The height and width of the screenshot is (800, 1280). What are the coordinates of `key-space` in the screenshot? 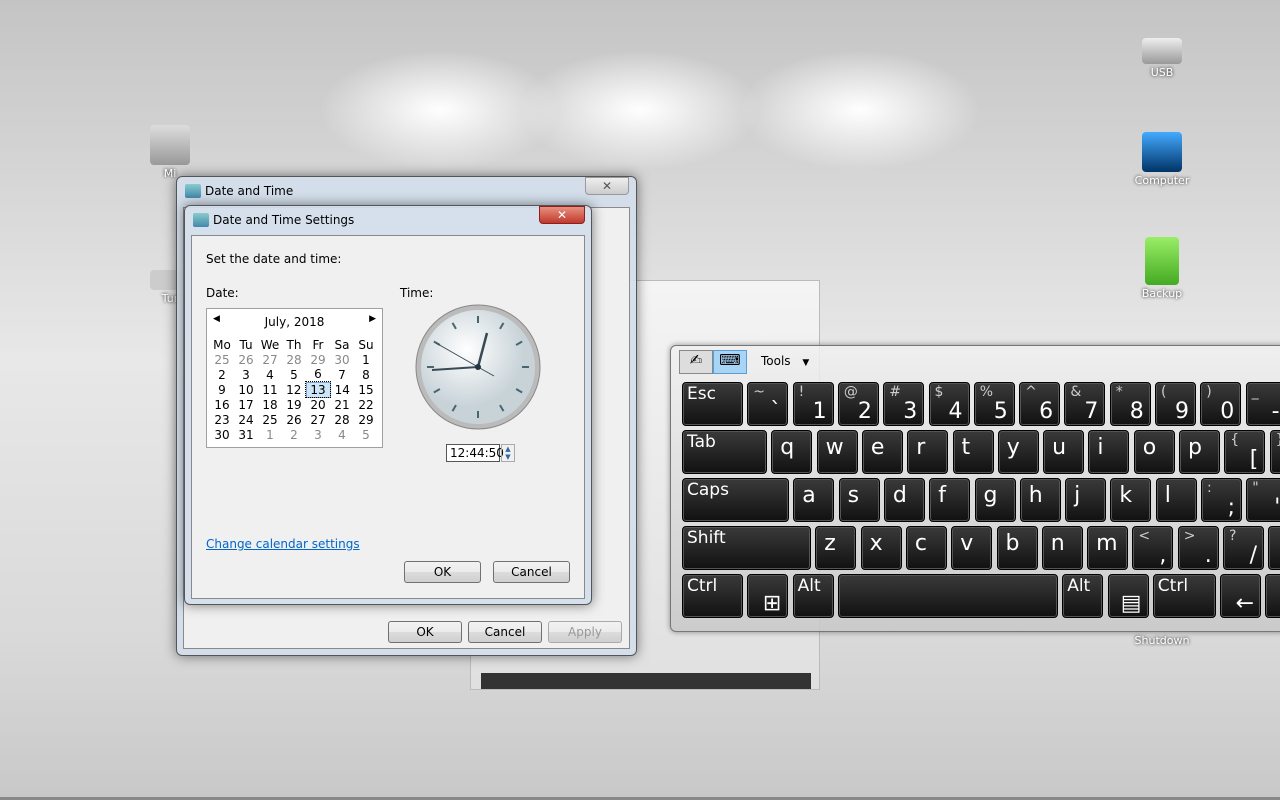 It's located at (947, 596).